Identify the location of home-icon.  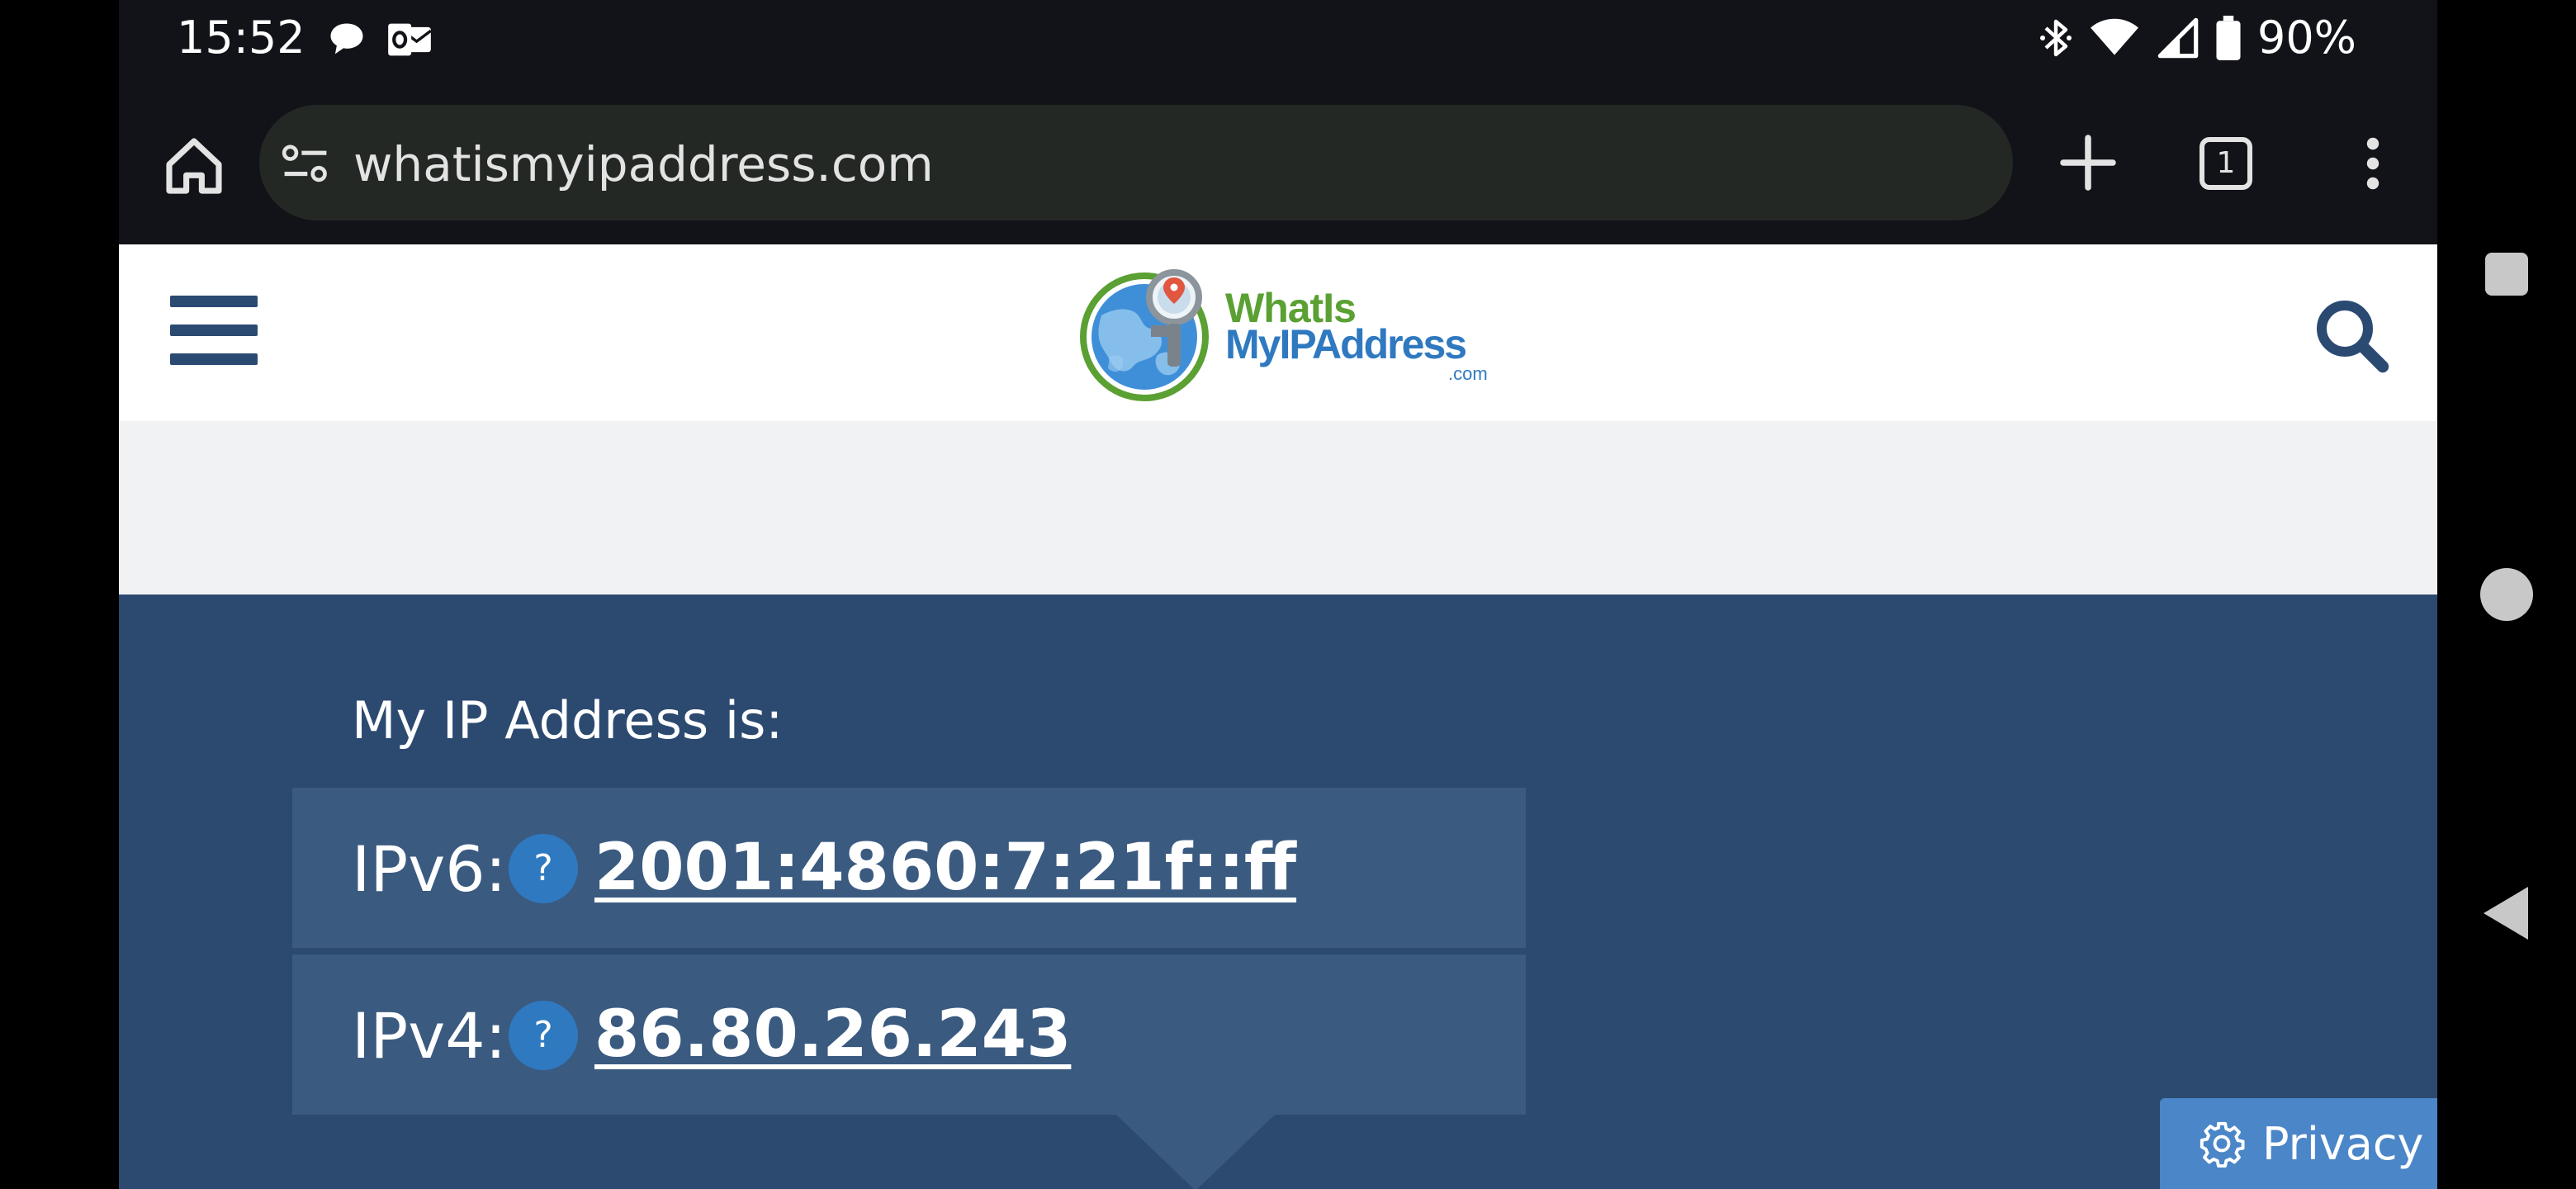
(194, 166).